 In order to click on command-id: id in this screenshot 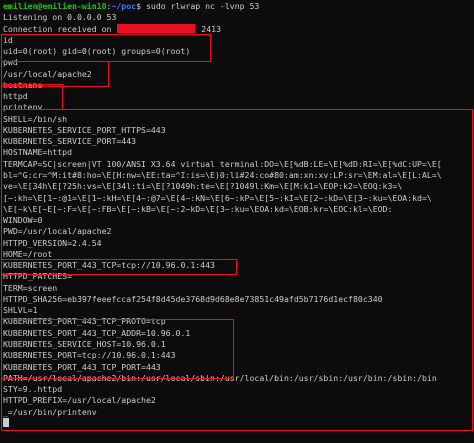, I will do `click(8, 39)`.